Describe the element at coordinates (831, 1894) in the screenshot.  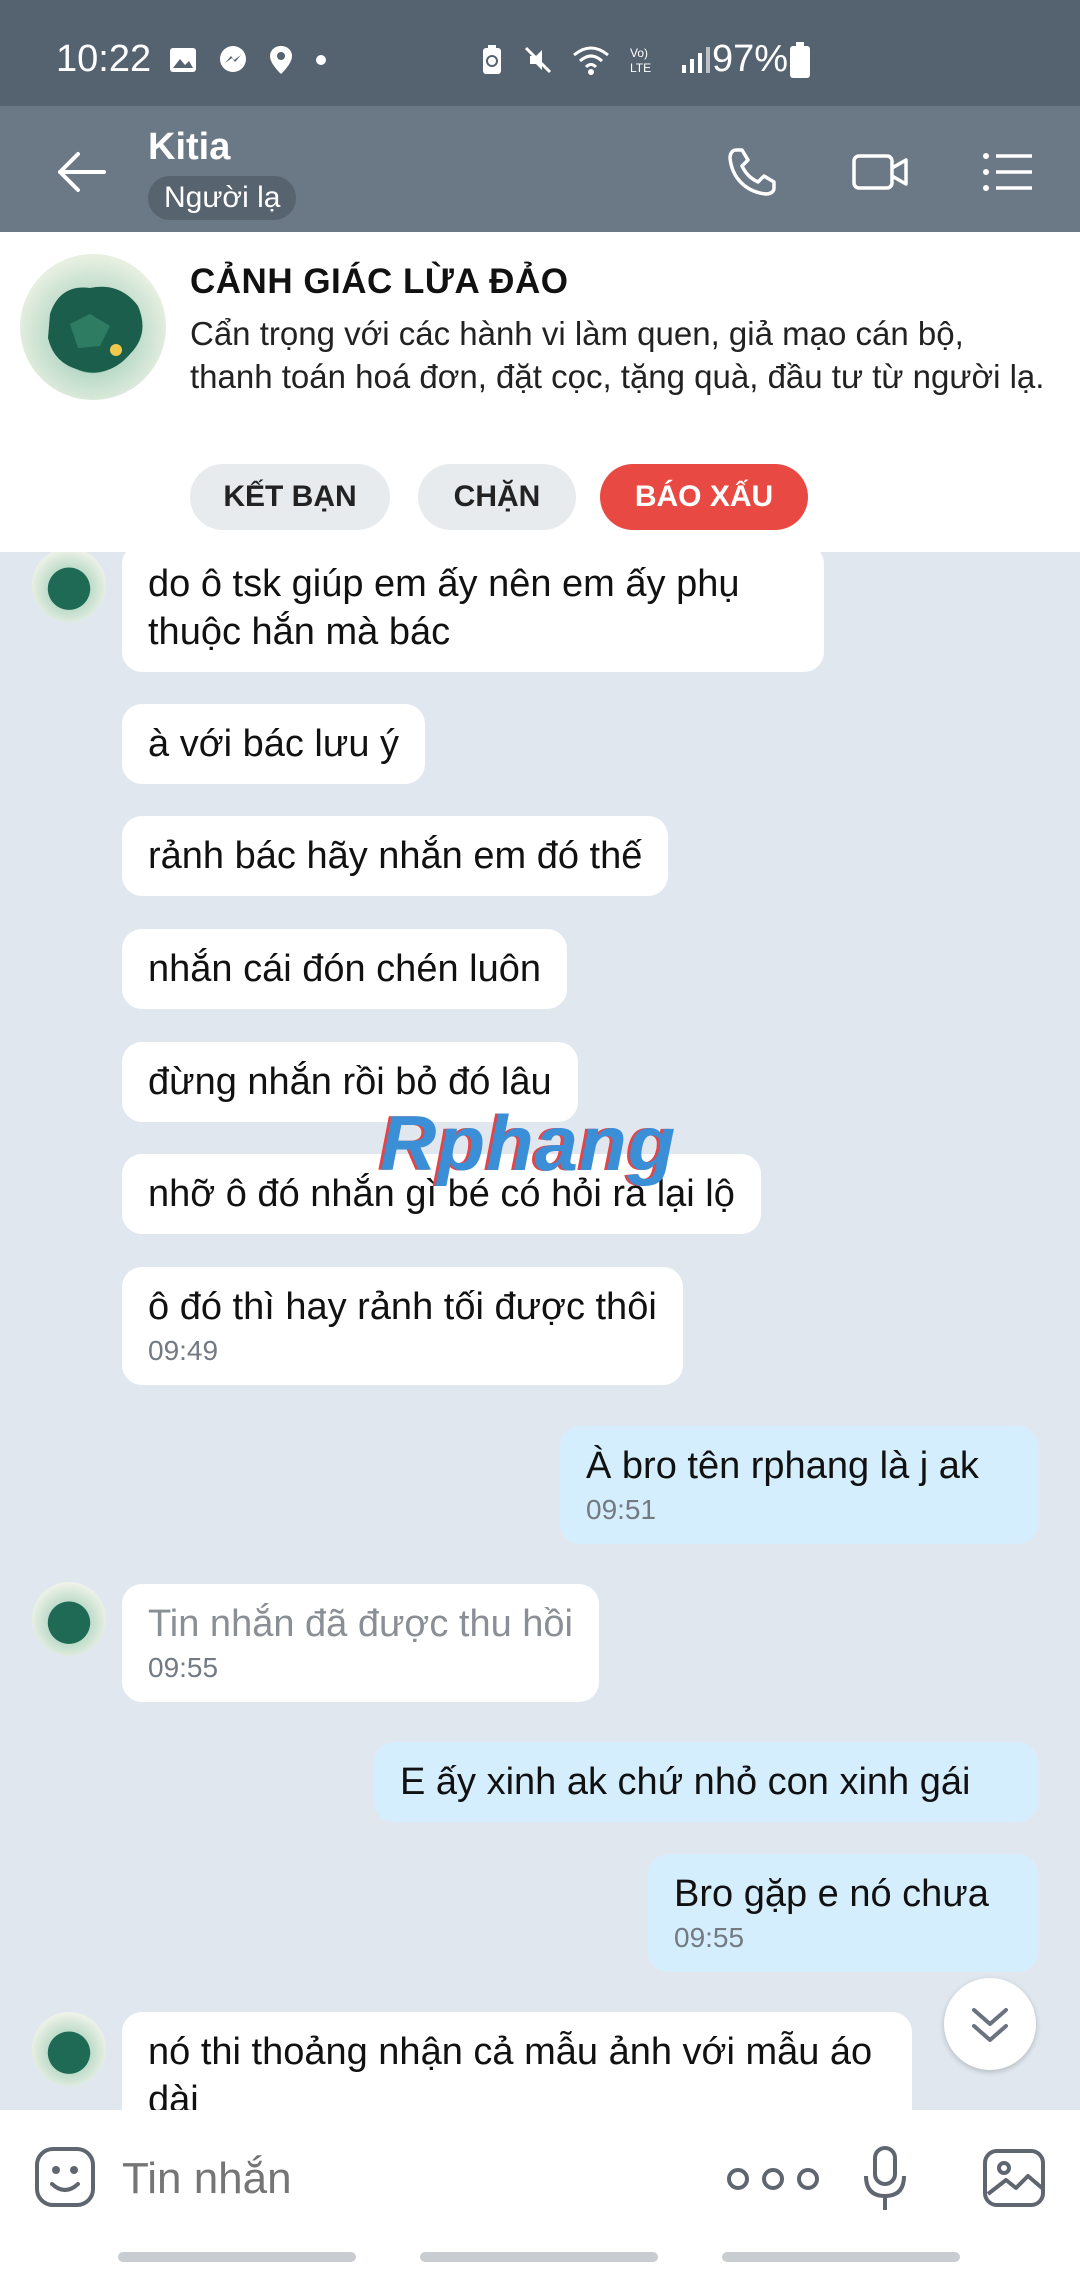
I see `message-text: Bro gặp e nó chưa` at that location.